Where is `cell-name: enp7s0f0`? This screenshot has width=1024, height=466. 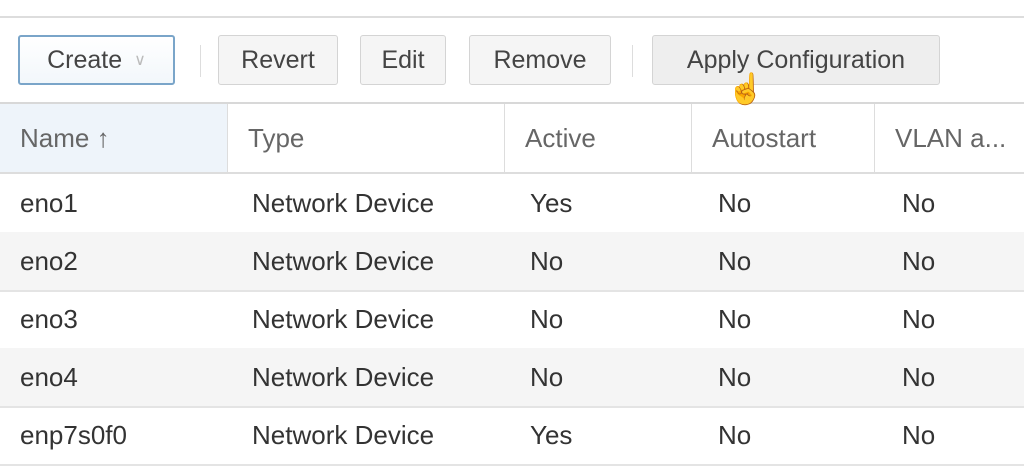
cell-name: enp7s0f0 is located at coordinates (73, 434).